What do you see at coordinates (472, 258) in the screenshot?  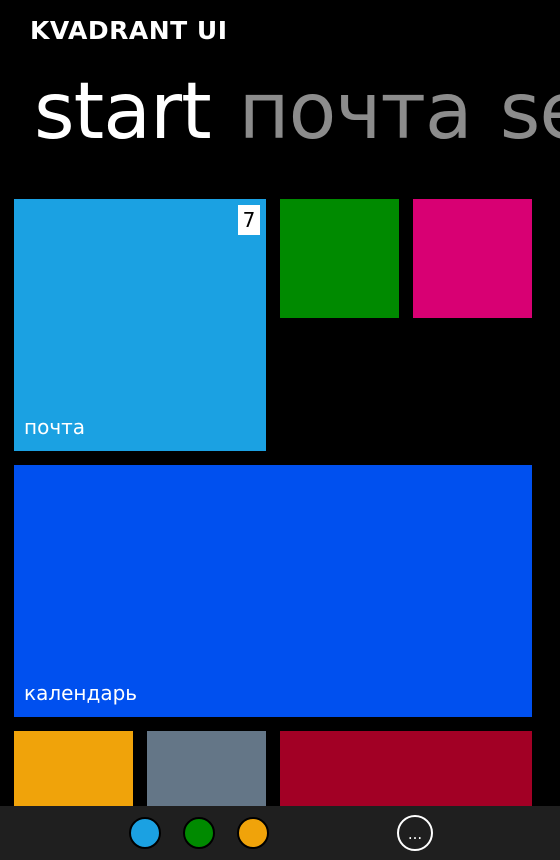 I see `magenta-tile` at bounding box center [472, 258].